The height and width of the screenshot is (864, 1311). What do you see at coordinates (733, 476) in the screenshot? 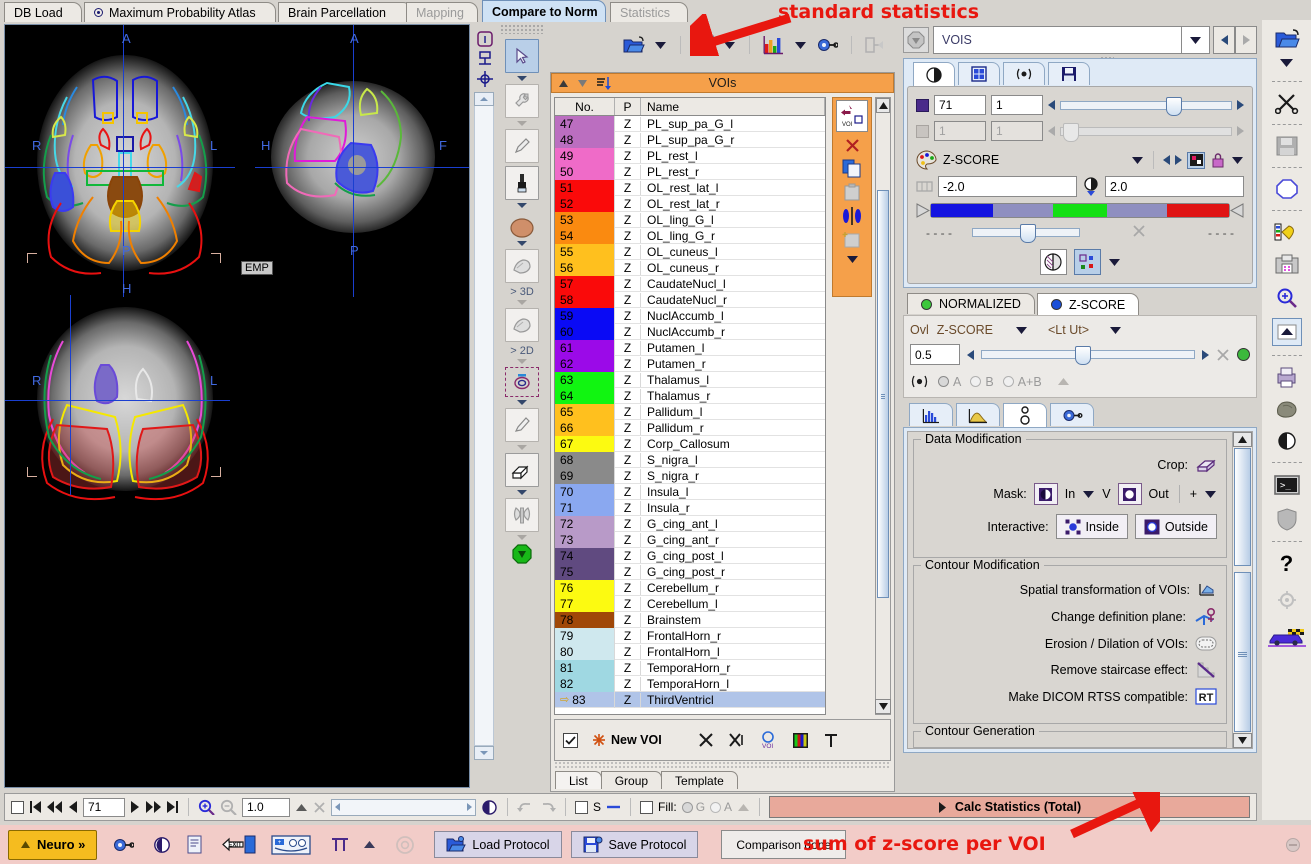
I see `voi-name-cell: S_nigra_r` at bounding box center [733, 476].